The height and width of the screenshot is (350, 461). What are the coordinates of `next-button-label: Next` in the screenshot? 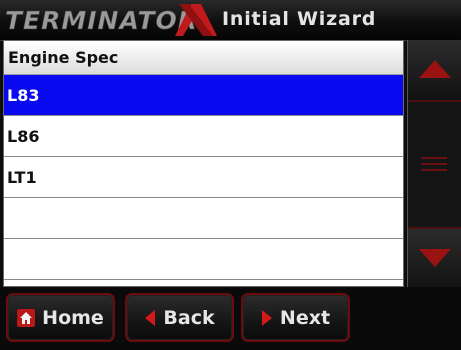 It's located at (305, 317).